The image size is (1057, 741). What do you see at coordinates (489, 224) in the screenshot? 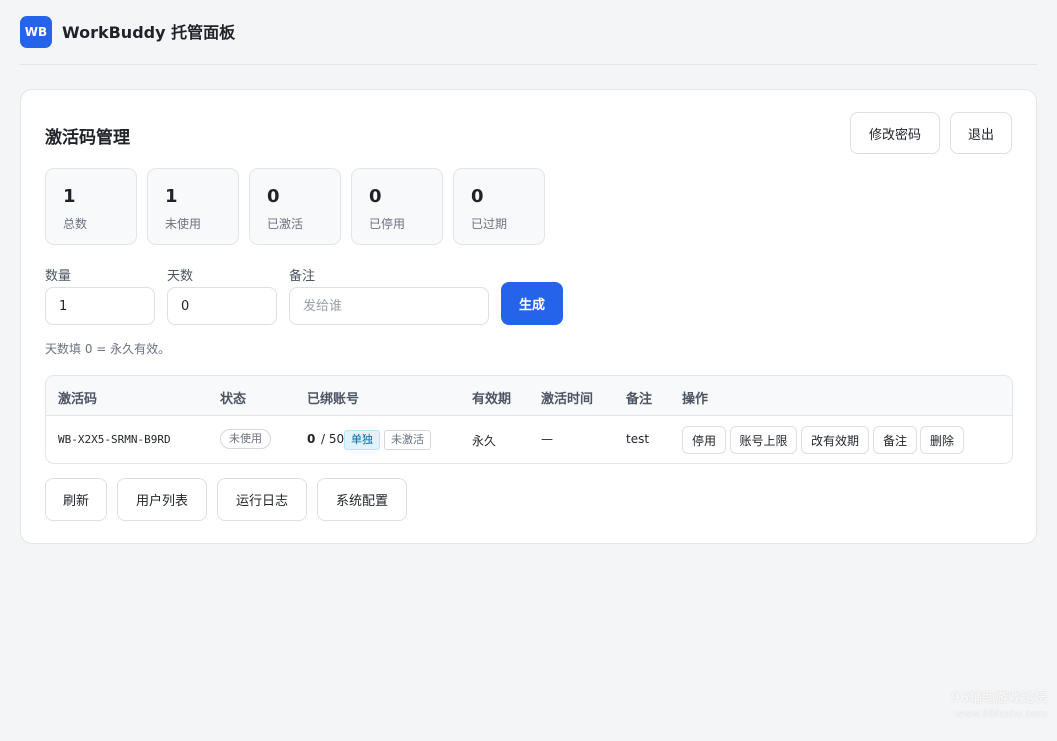
I see `stat-label: 已过期` at bounding box center [489, 224].